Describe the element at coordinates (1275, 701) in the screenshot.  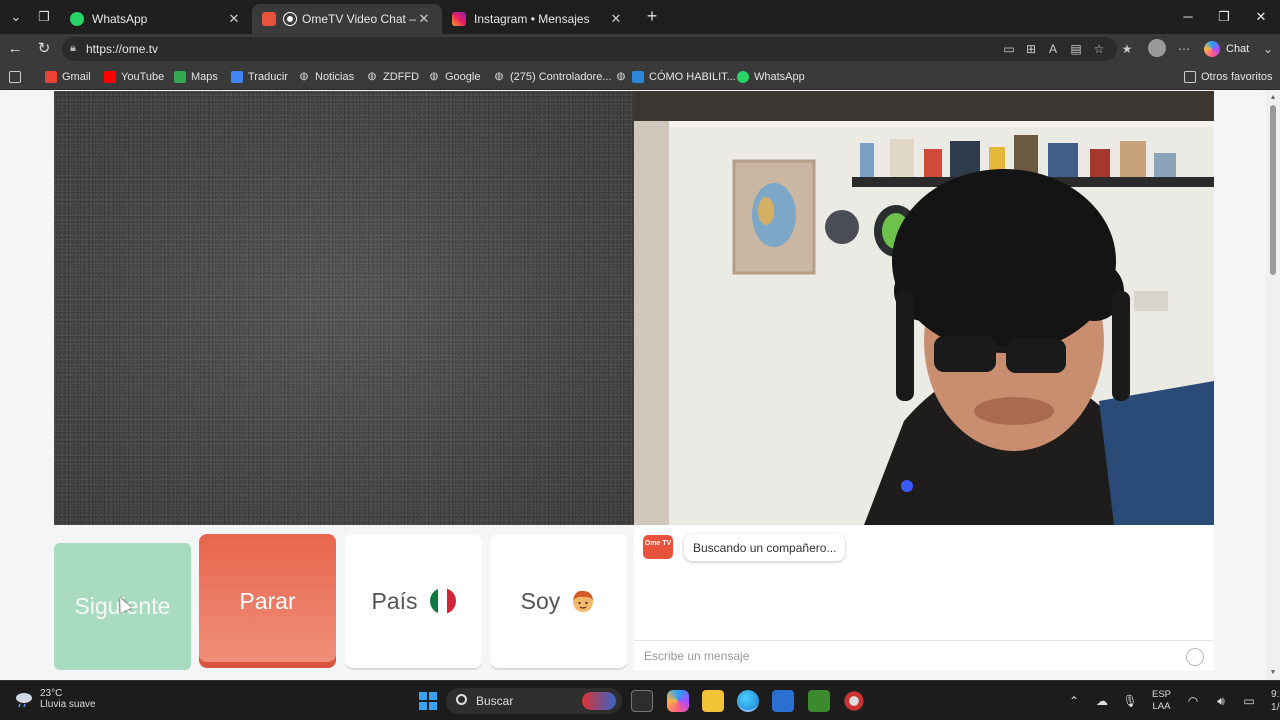
I see `clock: 9:16 p. m. 1/08/2026` at that location.